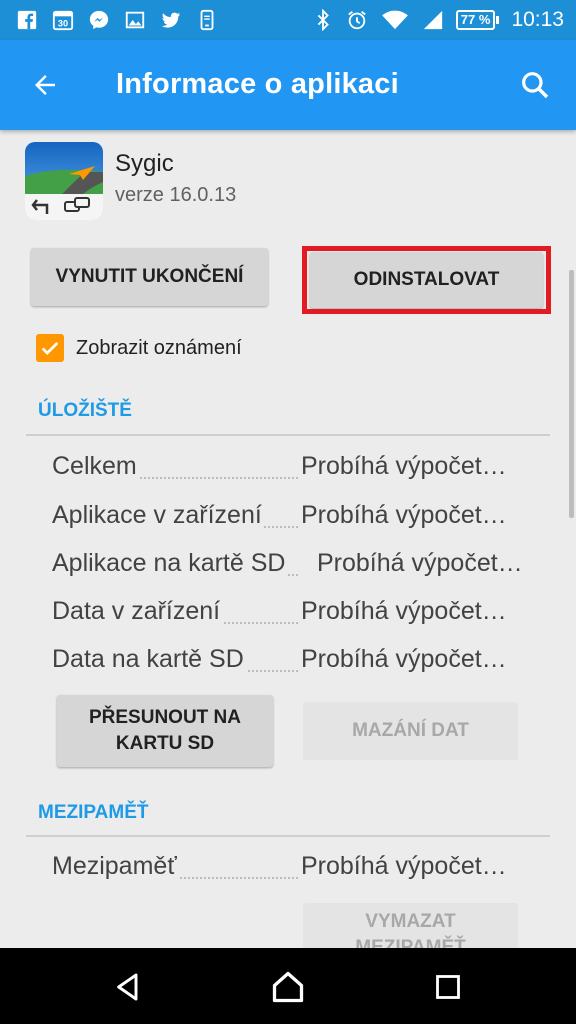  What do you see at coordinates (170, 563) in the screenshot?
I see `row-label: Aplikace na kartě SD` at bounding box center [170, 563].